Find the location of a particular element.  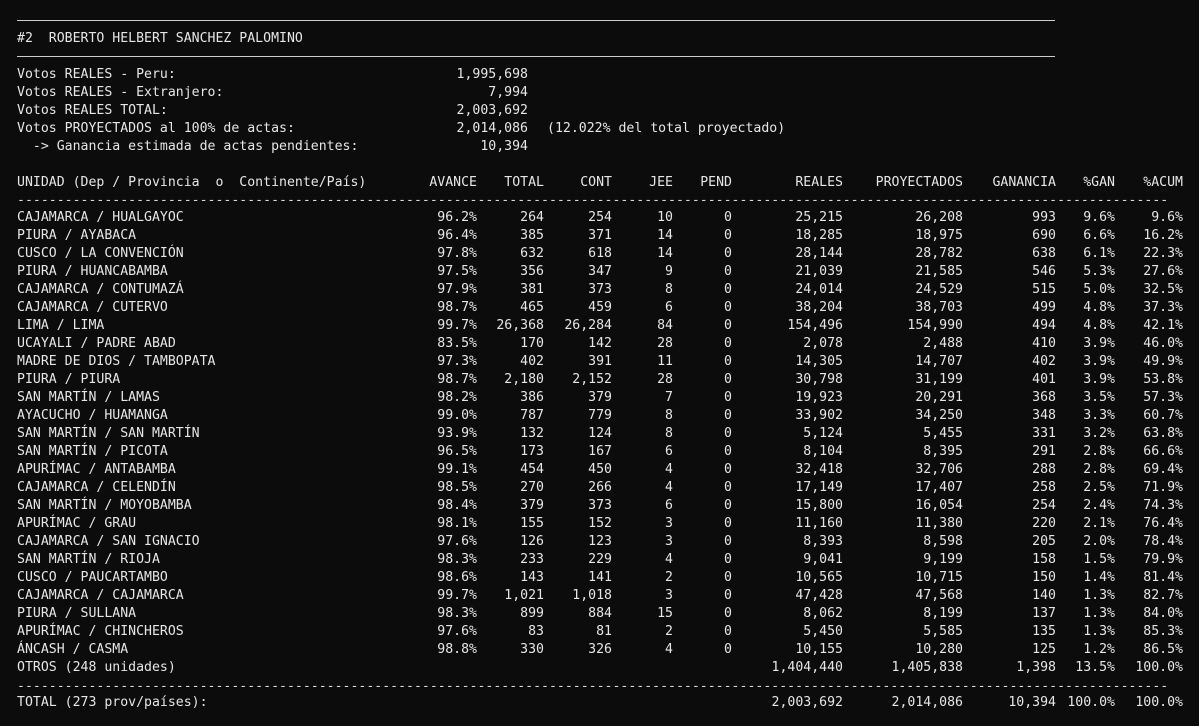

cell: APURÍMAC / CHINCHEROS is located at coordinates (100, 631).